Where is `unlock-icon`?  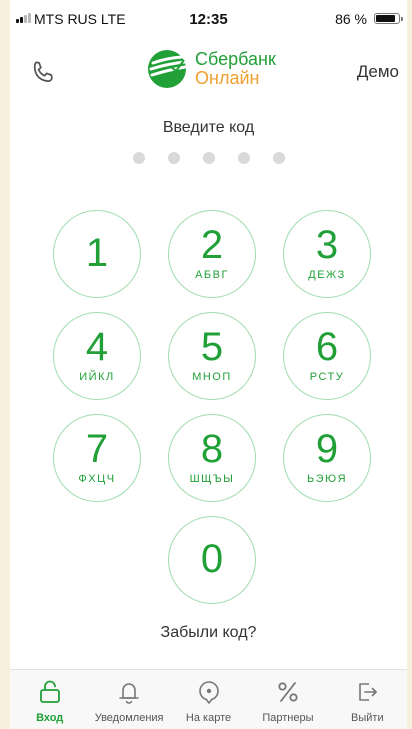 unlock-icon is located at coordinates (49, 691).